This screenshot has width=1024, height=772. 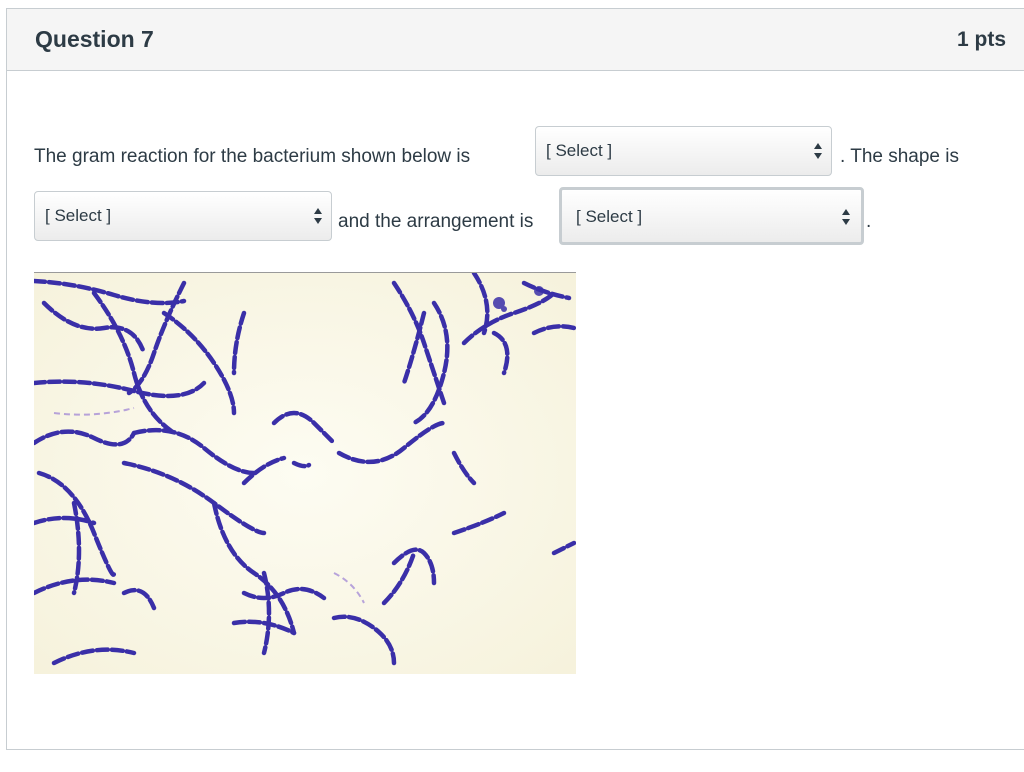 I want to click on gram-reaction-select: [ Select ], so click(x=683, y=151).